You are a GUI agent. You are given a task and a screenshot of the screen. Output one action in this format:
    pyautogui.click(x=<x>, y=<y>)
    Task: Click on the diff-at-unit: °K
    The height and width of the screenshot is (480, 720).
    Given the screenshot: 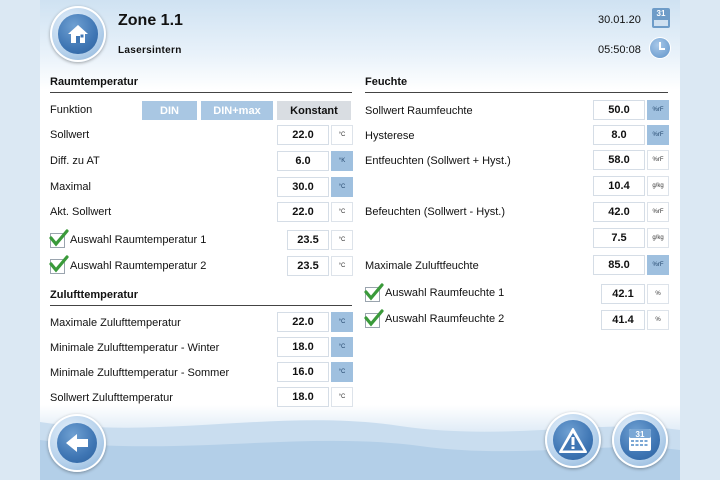 What is the action you would take?
    pyautogui.click(x=342, y=161)
    